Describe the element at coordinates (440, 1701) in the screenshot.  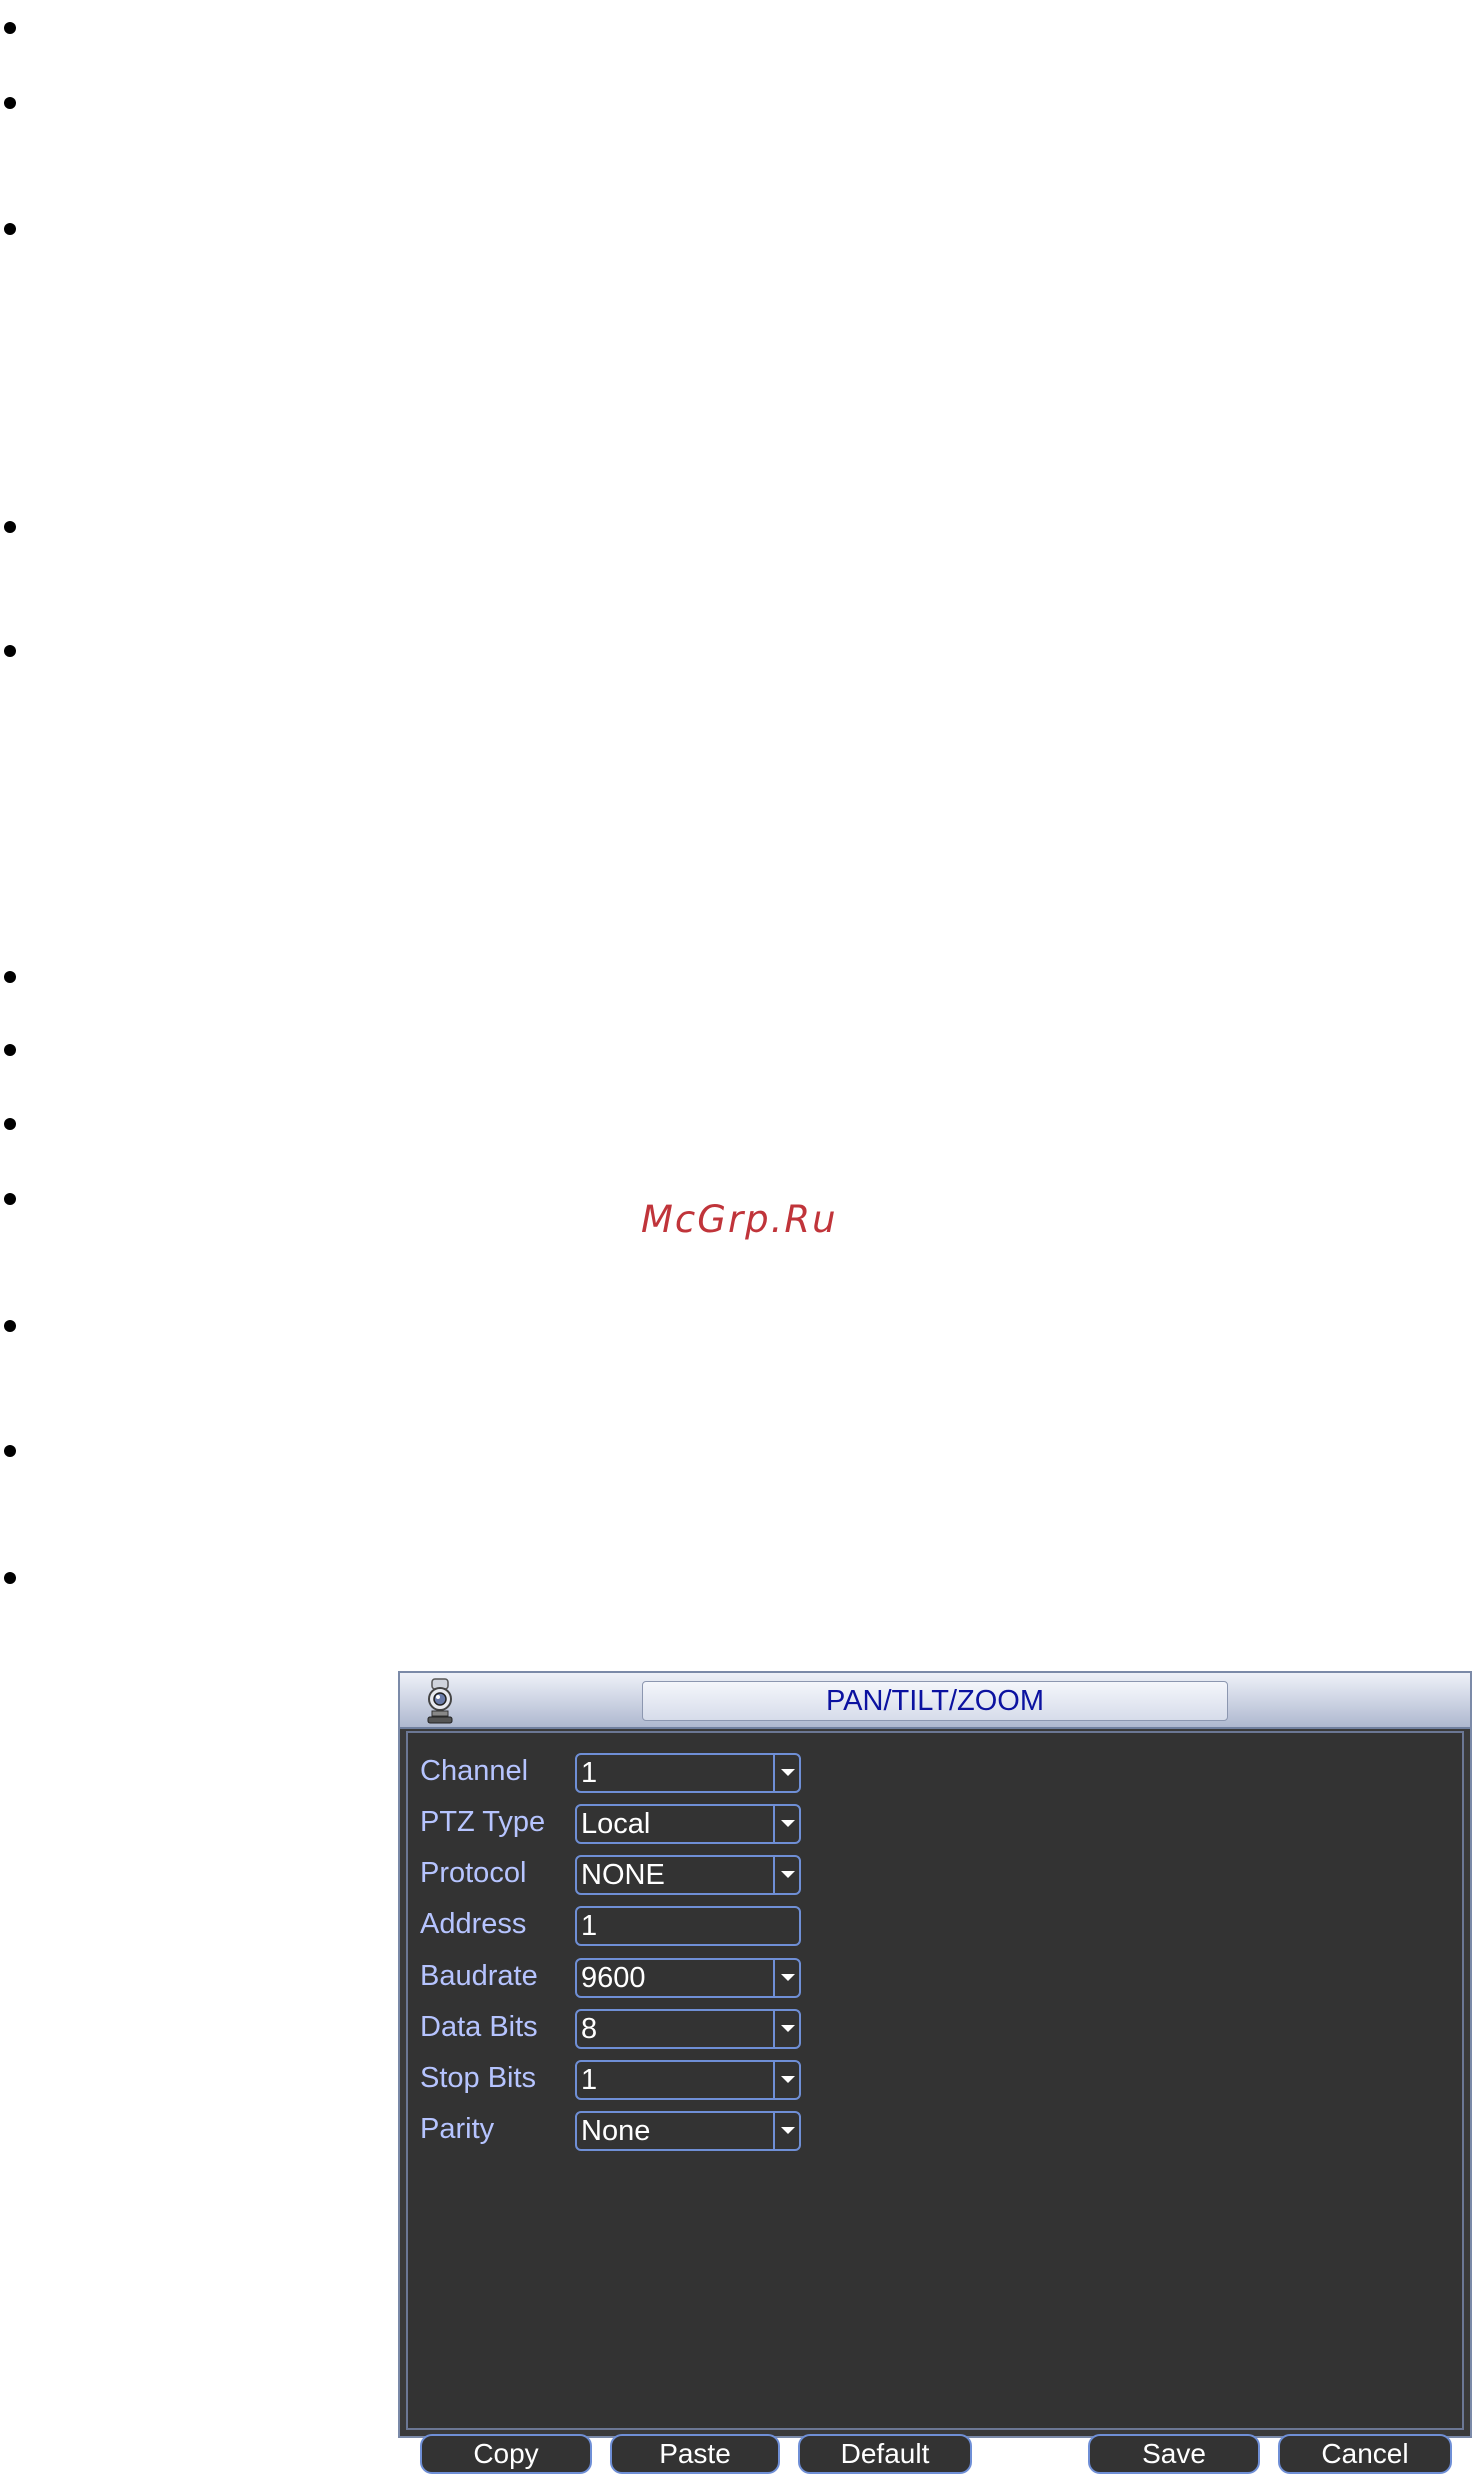
I see `ptz-camera-icon` at that location.